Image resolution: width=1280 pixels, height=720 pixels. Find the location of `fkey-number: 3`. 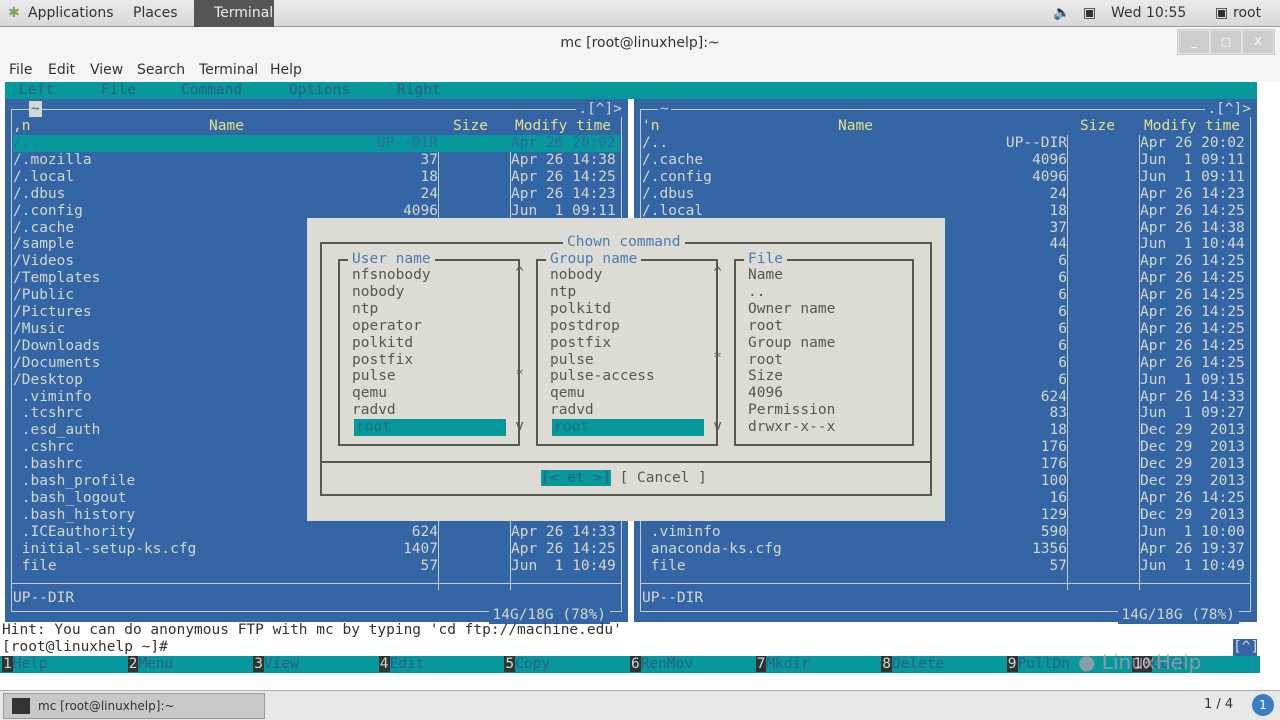

fkey-number: 3 is located at coordinates (258, 664).